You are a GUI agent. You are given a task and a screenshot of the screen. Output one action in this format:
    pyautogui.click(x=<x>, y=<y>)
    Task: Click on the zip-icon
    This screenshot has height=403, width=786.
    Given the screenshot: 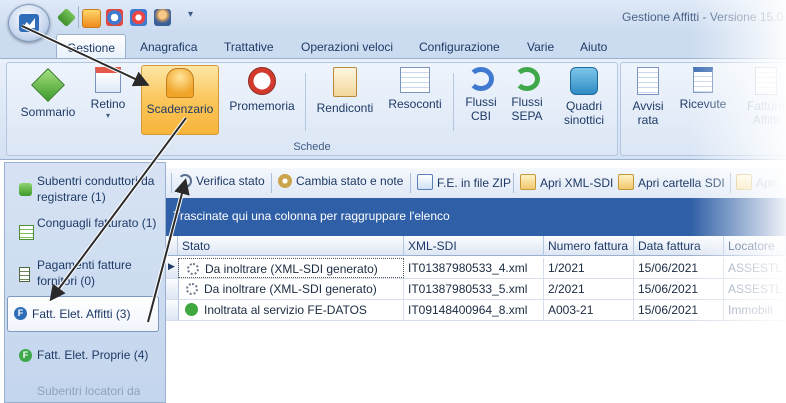 What is the action you would take?
    pyautogui.click(x=425, y=182)
    